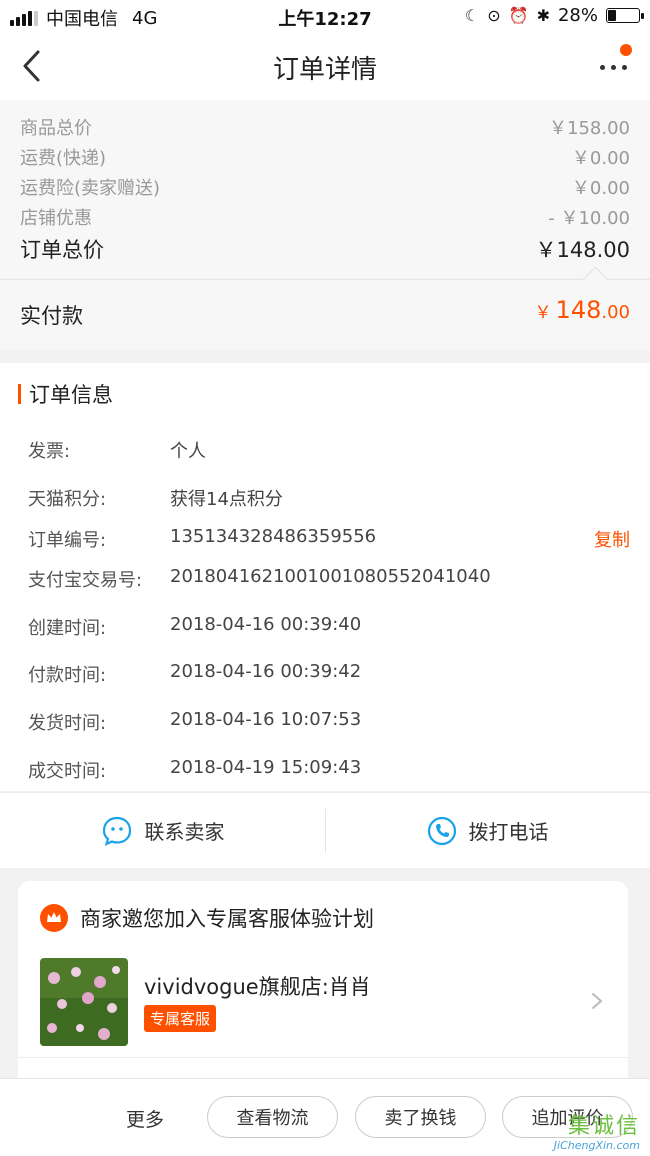 This screenshot has height=1156, width=650. What do you see at coordinates (272, 1117) in the screenshot?
I see `view-logistics-button: 查看物流` at bounding box center [272, 1117].